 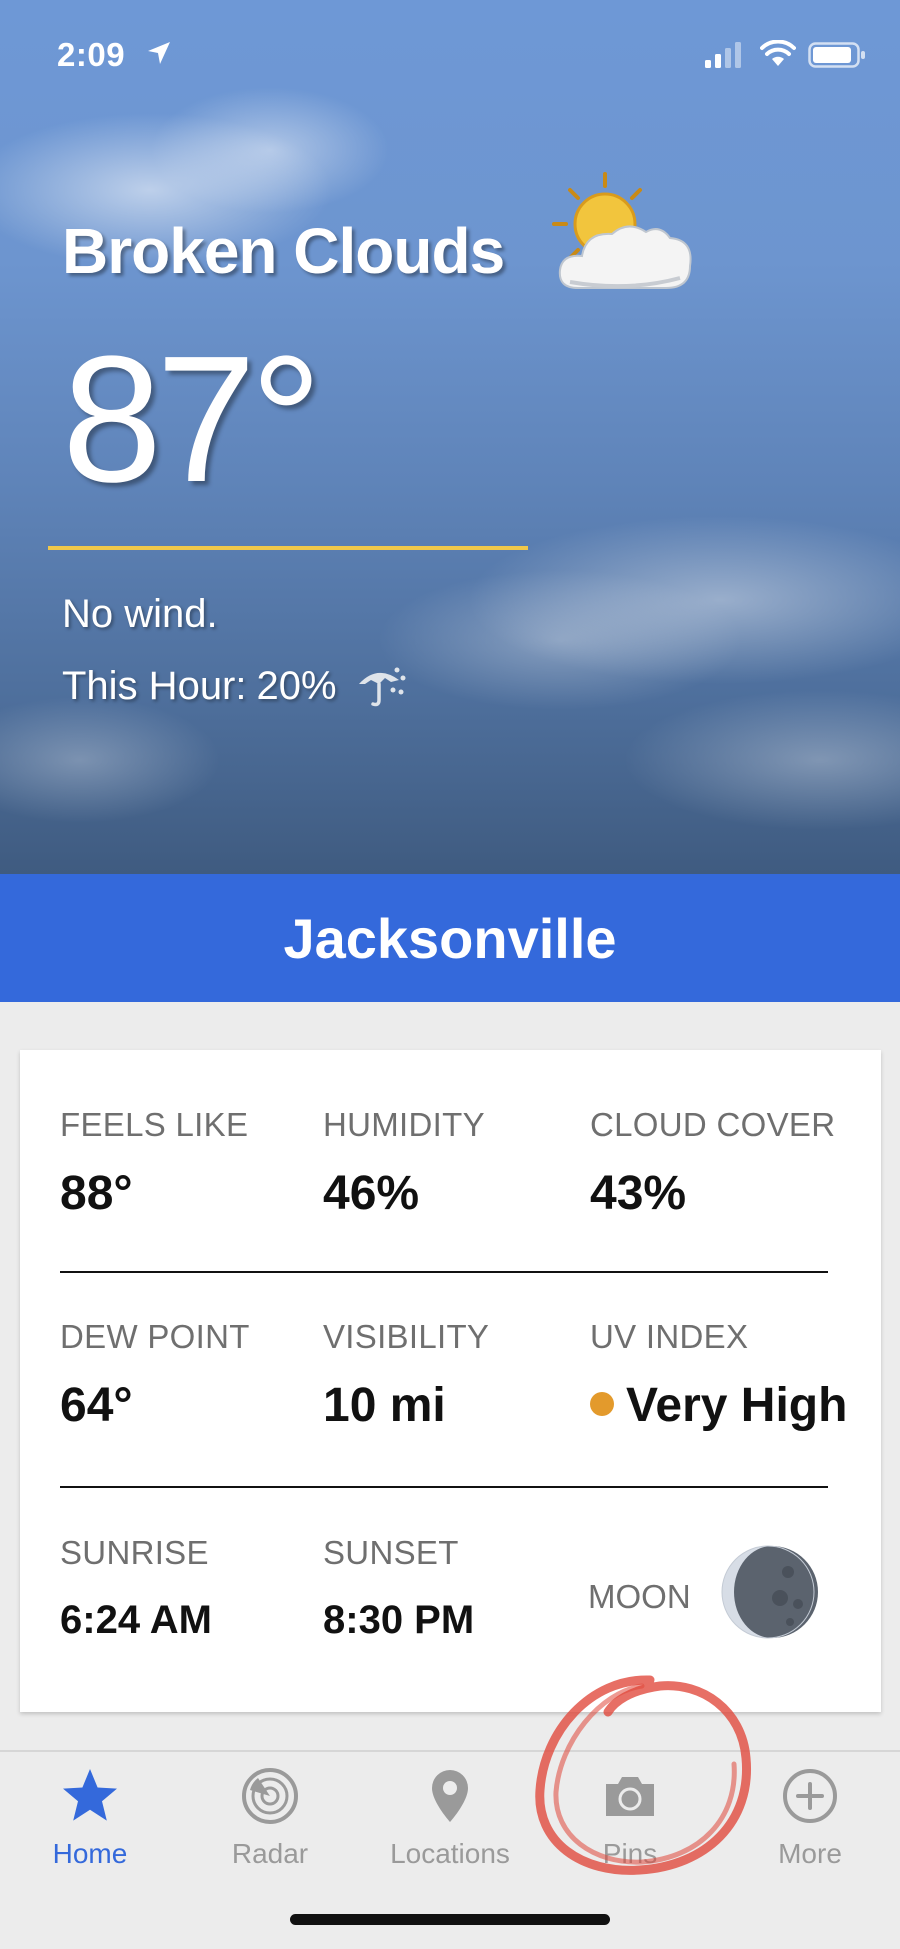 I want to click on tab-pins: Pins, so click(x=630, y=1831).